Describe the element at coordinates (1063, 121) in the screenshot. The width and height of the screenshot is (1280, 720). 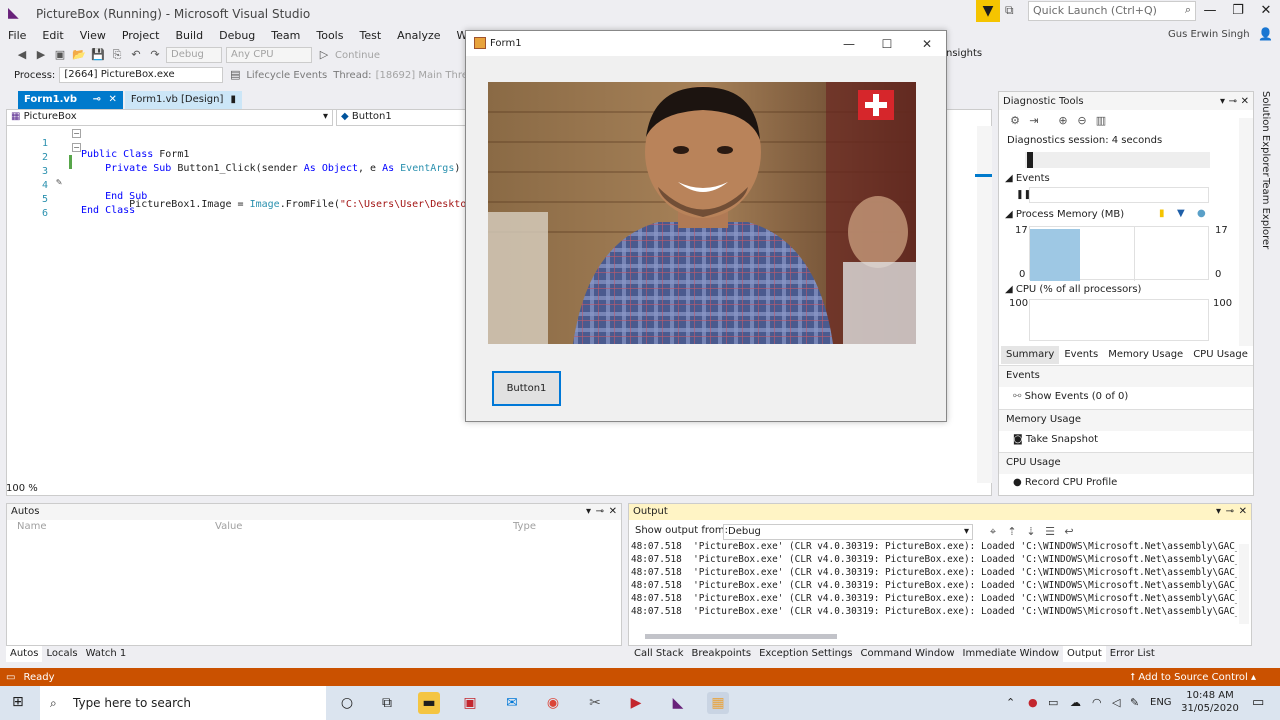
I see `zoom-in-icon: ⊕` at that location.